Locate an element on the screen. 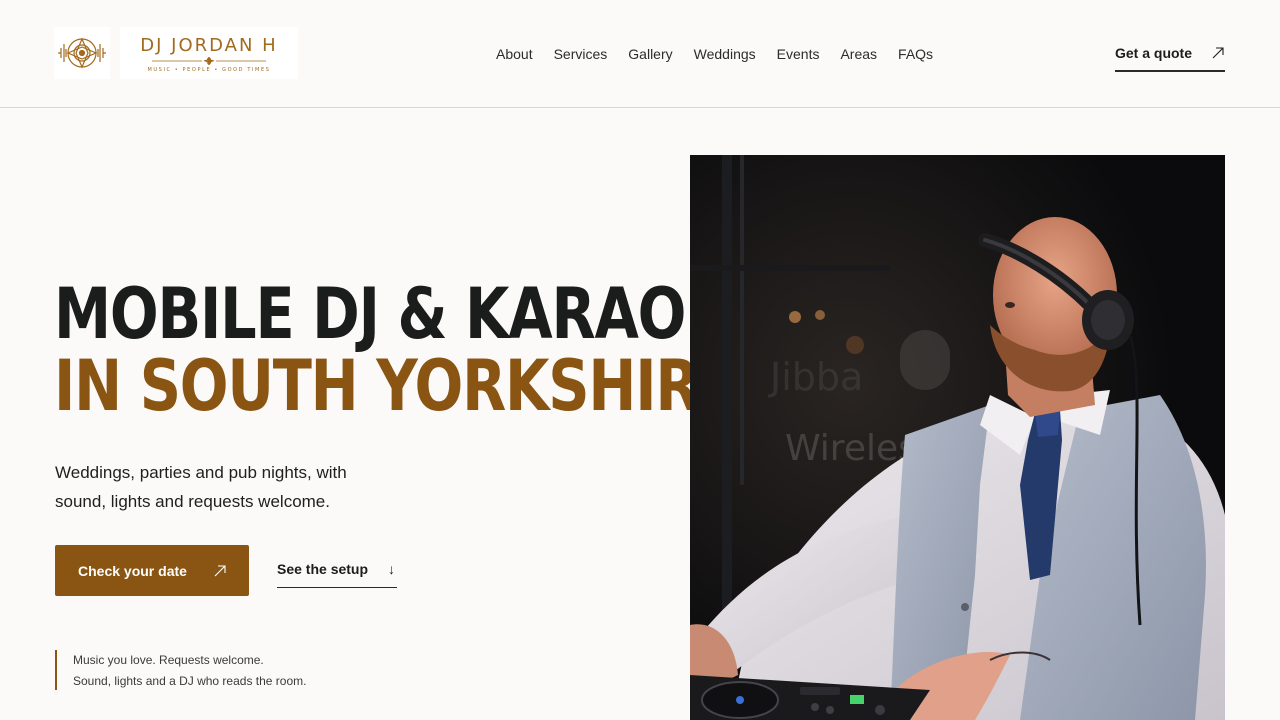 The image size is (1280, 720). svg-text: Jibba is located at coordinates (815, 377).